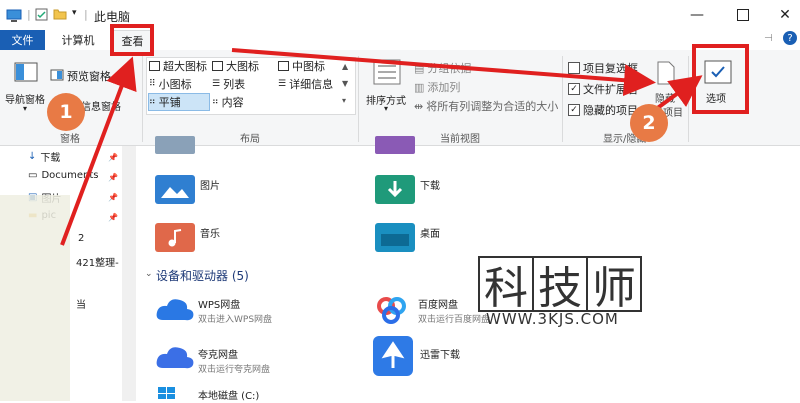  Describe the element at coordinates (443, 72) in the screenshot. I see `arrow-to-options` at that location.